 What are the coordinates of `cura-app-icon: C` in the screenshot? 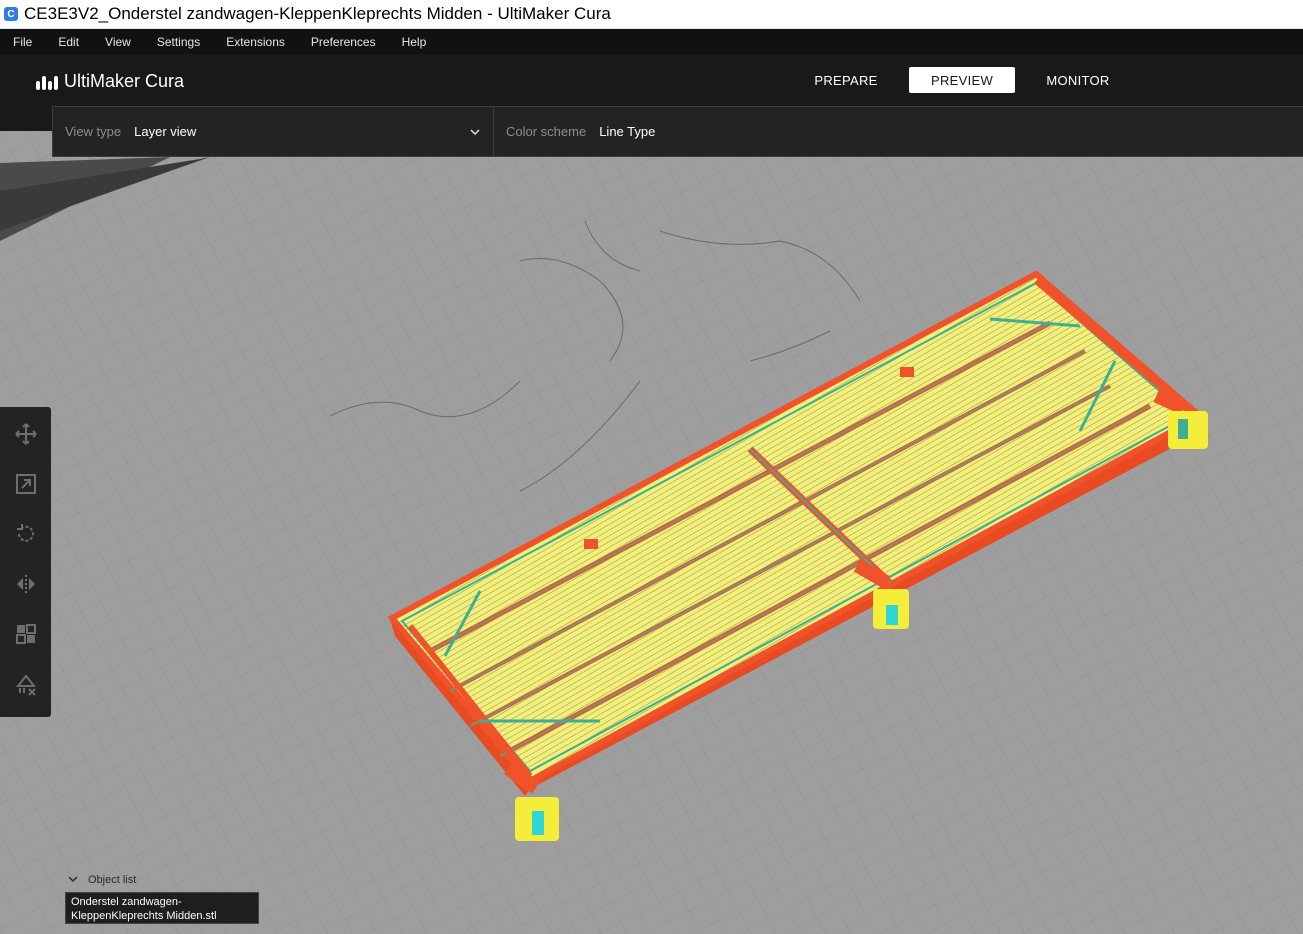 It's located at (11, 14).